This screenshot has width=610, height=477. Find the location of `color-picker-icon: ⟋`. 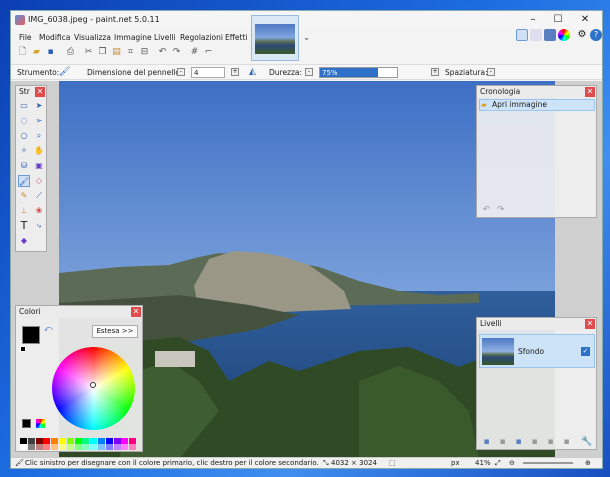

color-picker-icon: ⟋ is located at coordinates (39, 196).